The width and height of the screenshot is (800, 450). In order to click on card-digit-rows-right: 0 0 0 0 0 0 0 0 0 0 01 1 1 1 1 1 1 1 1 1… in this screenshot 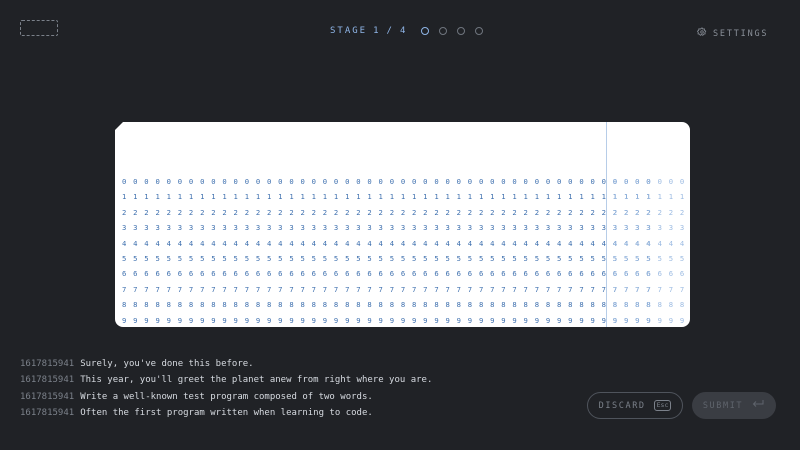, I will do `click(651, 250)`.